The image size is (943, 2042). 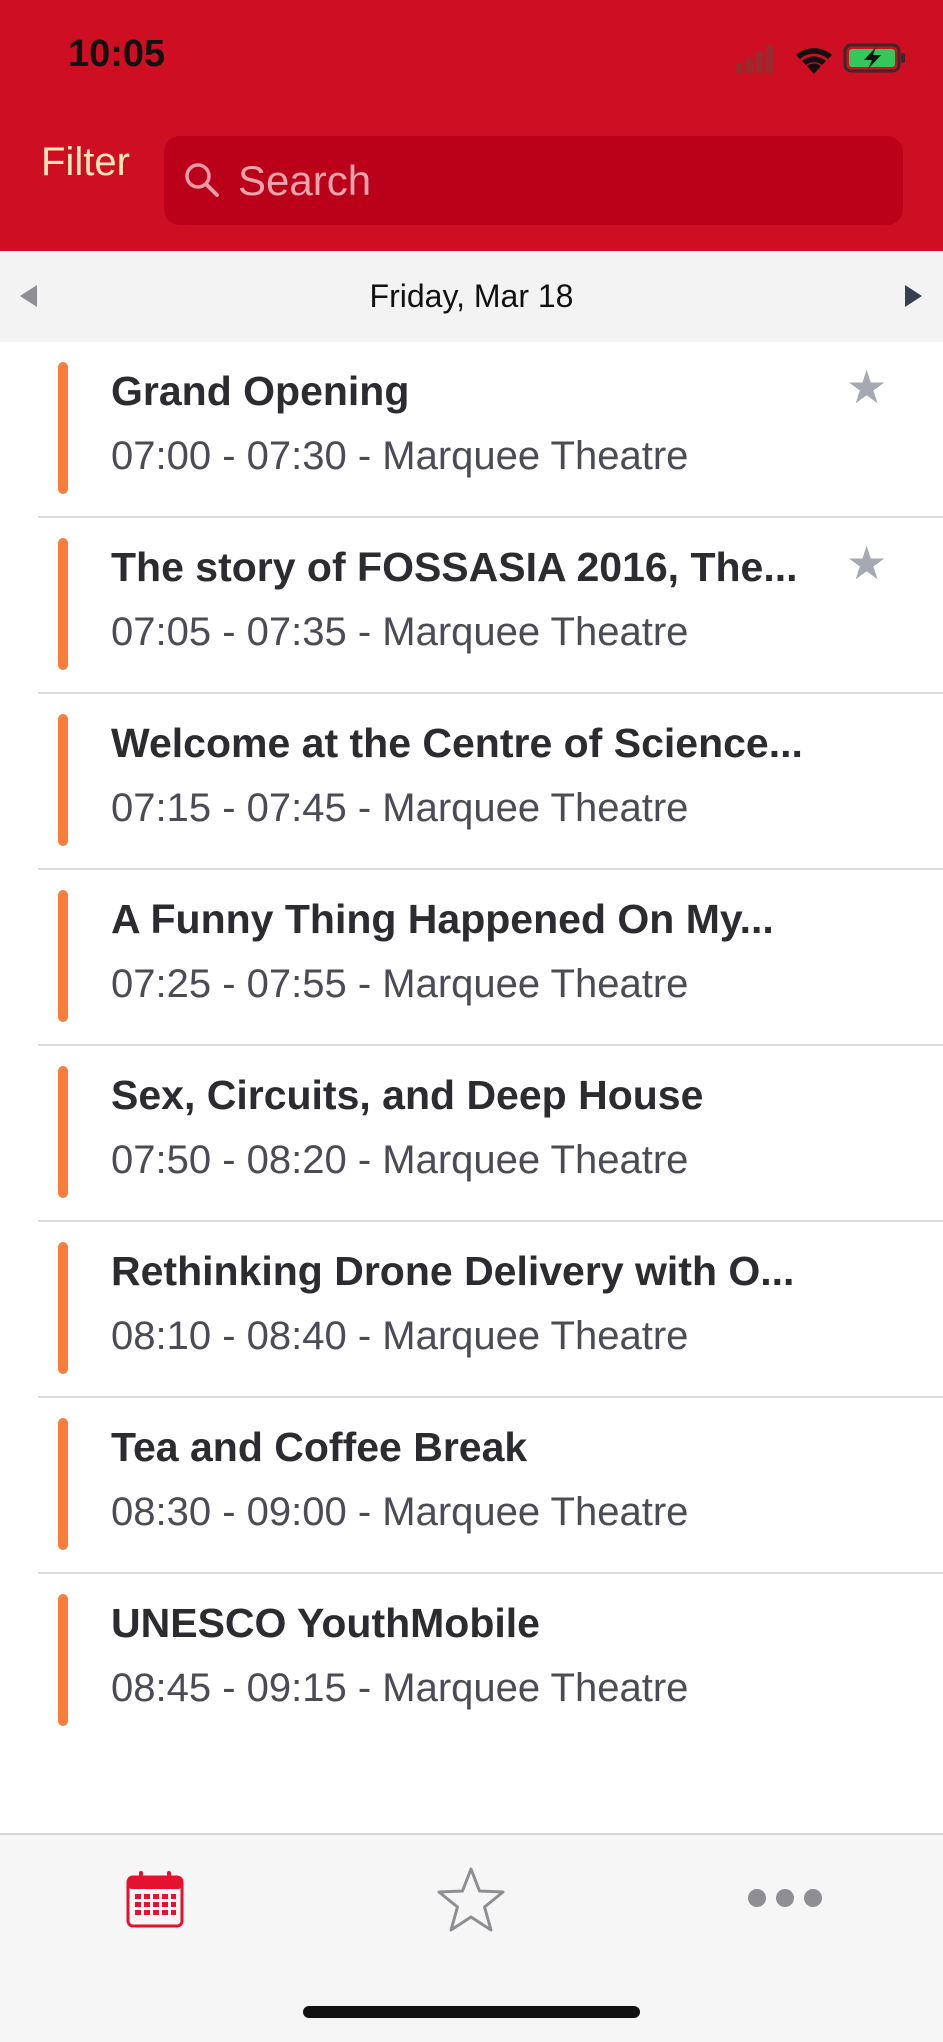 I want to click on session-title: Grand Opening, so click(x=260, y=391).